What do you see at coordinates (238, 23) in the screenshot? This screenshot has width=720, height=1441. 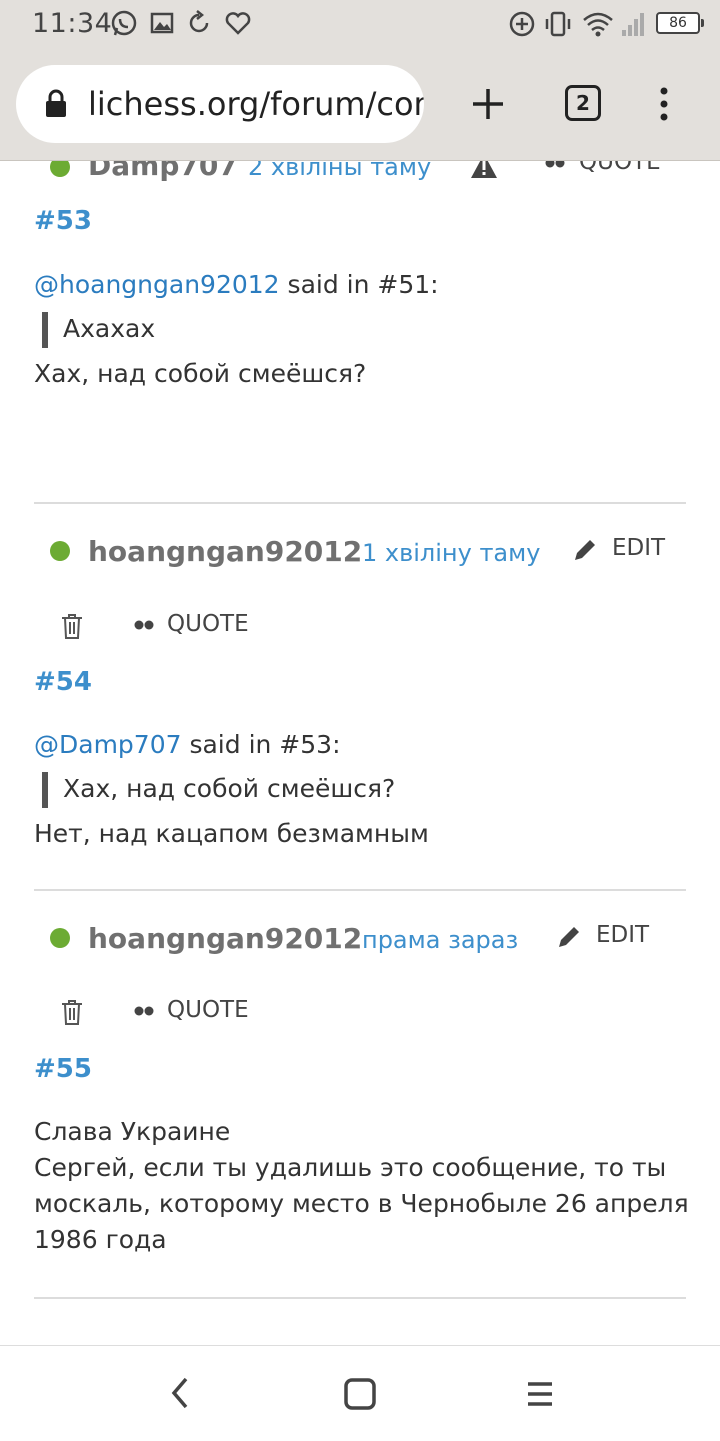 I see `heart-icon` at bounding box center [238, 23].